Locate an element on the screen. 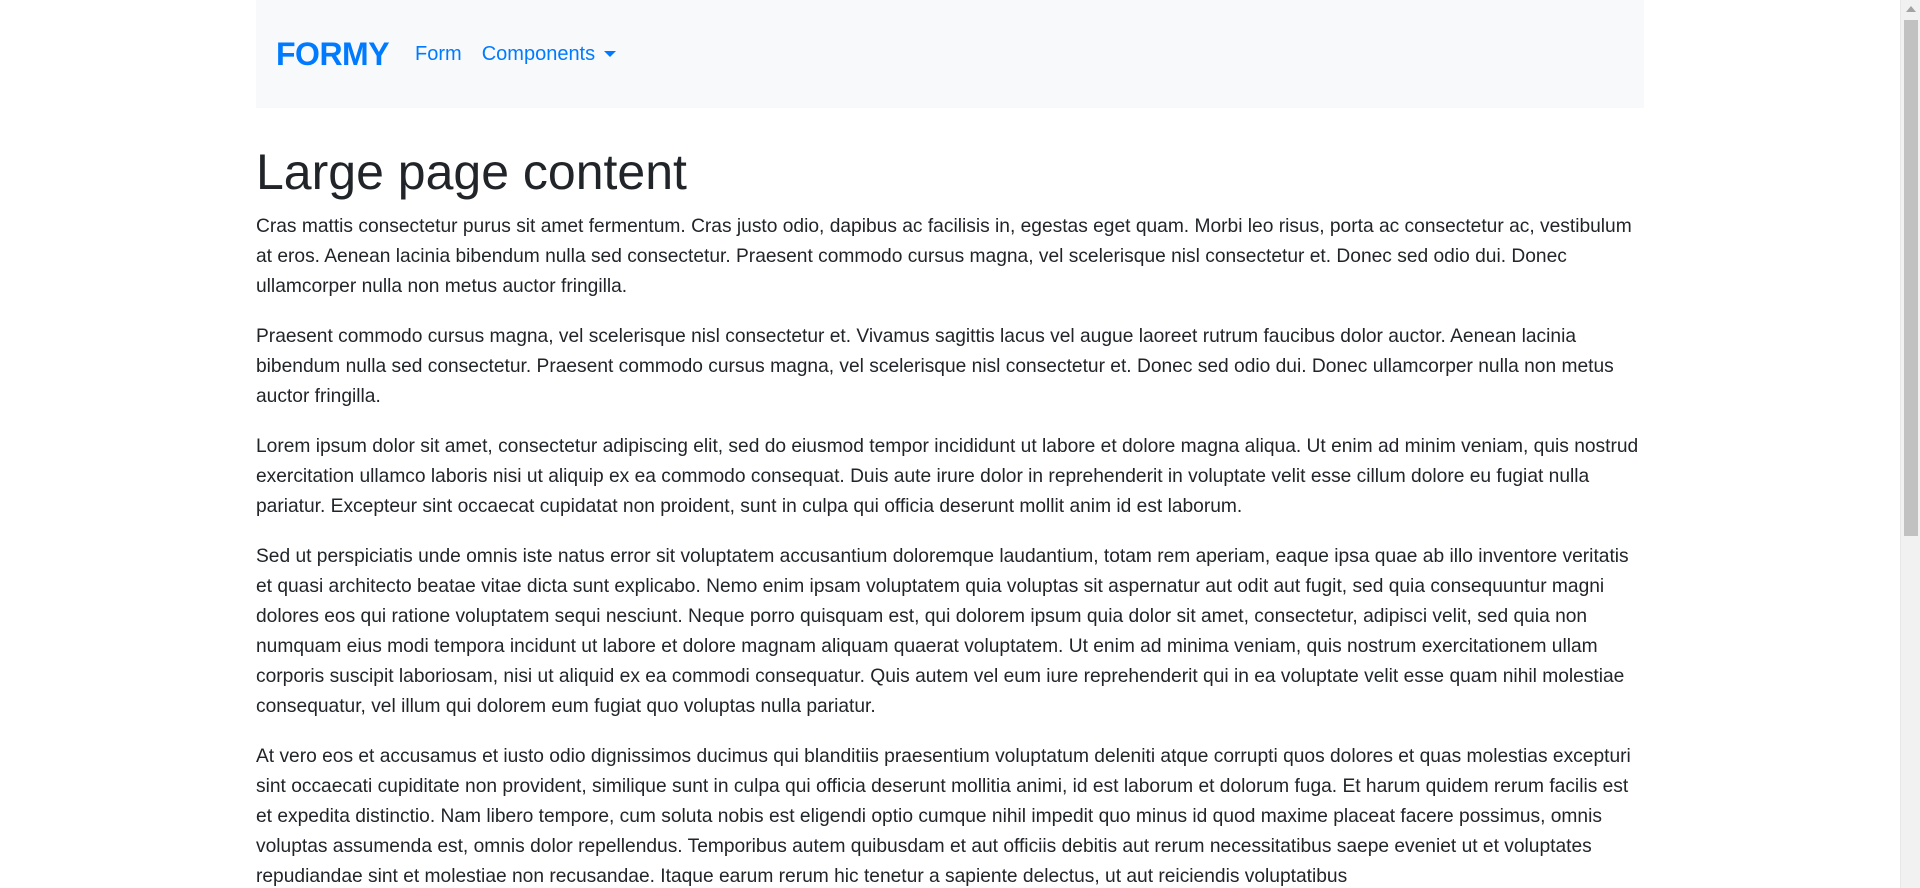 This screenshot has height=888, width=1920. navbar: FORMY Form Components is located at coordinates (950, 54).